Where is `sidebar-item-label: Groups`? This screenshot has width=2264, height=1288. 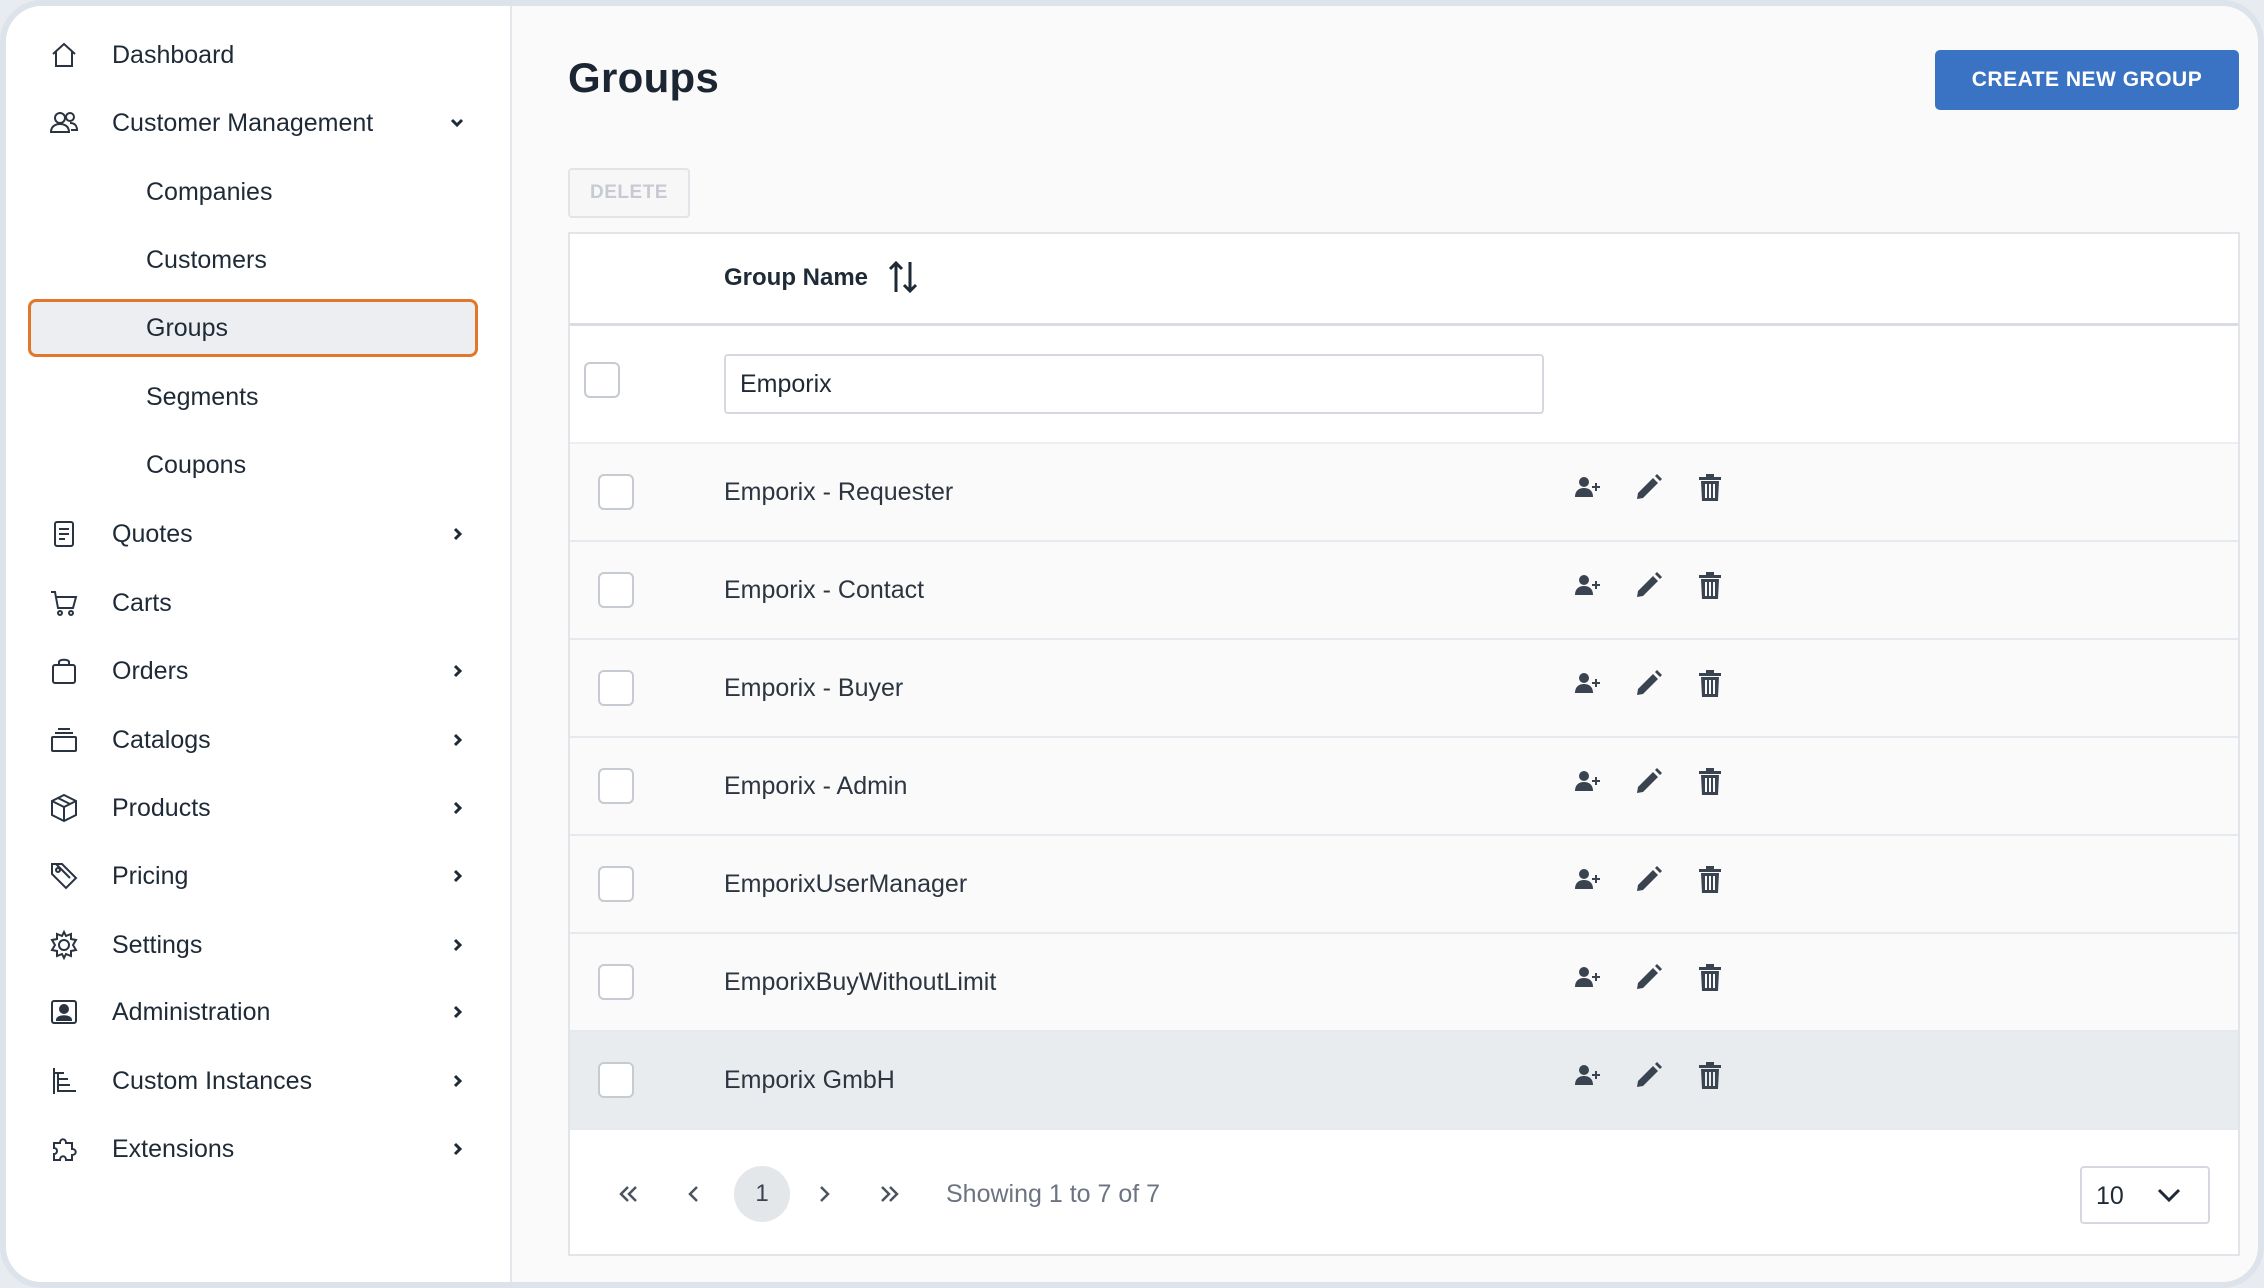 sidebar-item-label: Groups is located at coordinates (187, 327).